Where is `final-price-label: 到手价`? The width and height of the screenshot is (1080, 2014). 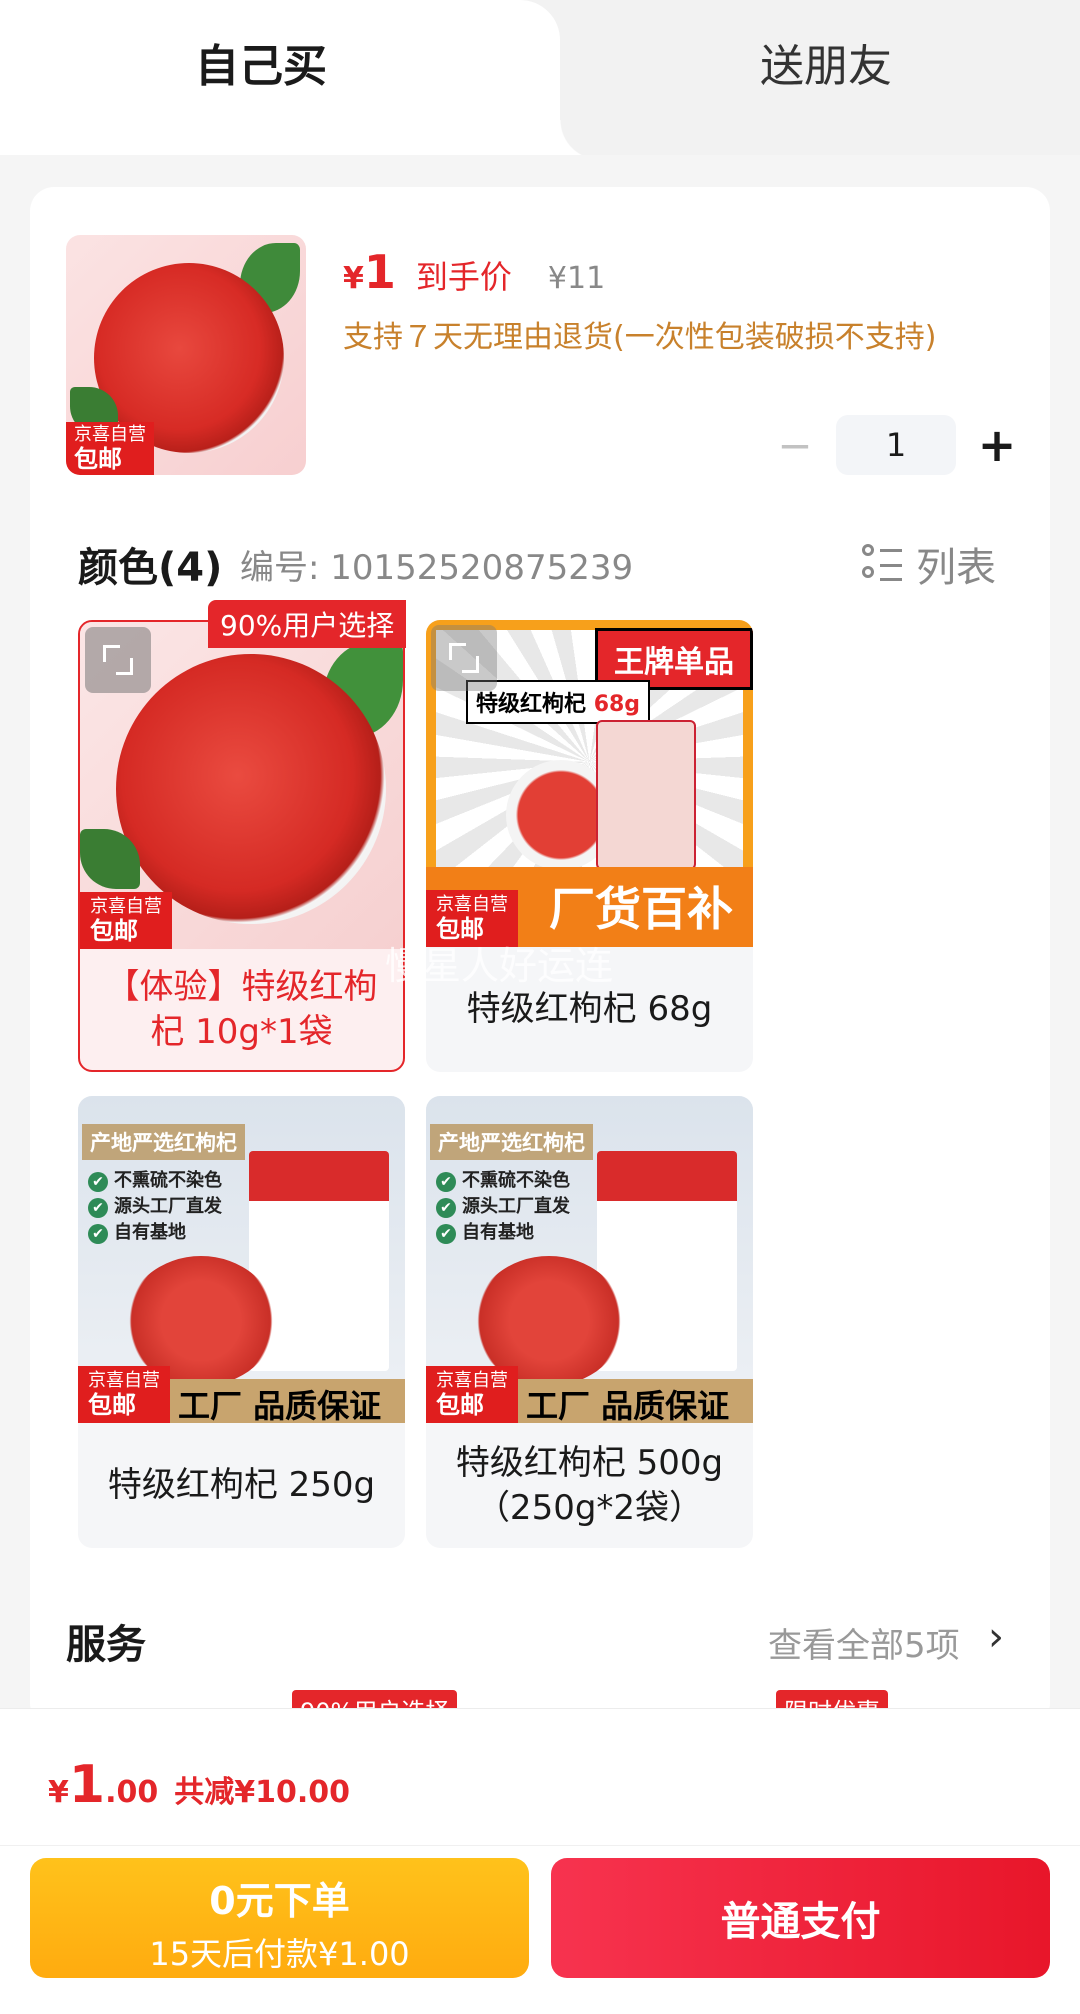 final-price-label: 到手价 is located at coordinates (463, 277).